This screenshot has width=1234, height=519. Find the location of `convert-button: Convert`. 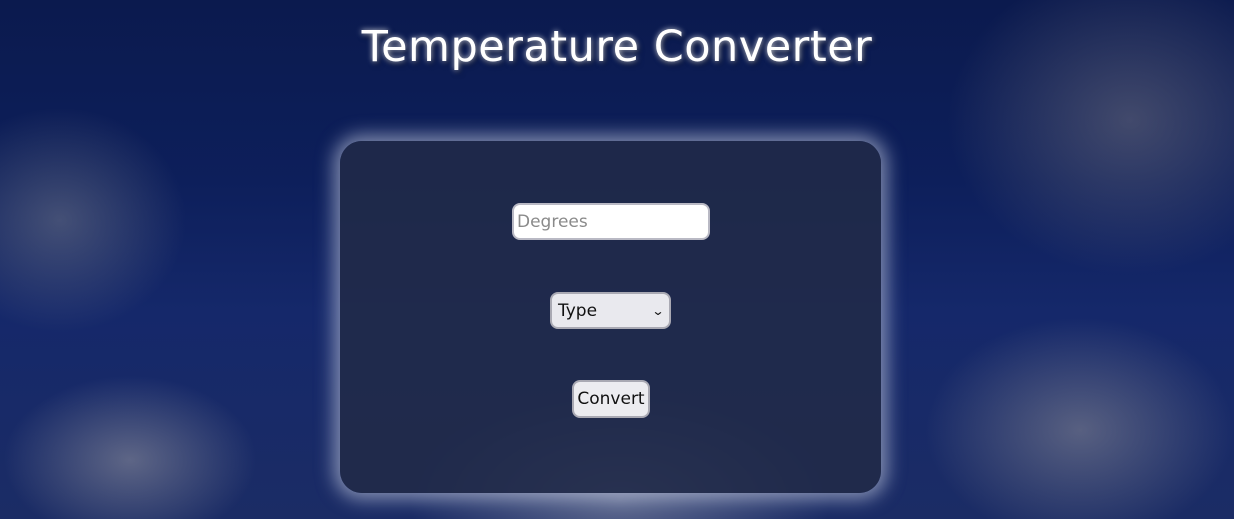

convert-button: Convert is located at coordinates (611, 399).